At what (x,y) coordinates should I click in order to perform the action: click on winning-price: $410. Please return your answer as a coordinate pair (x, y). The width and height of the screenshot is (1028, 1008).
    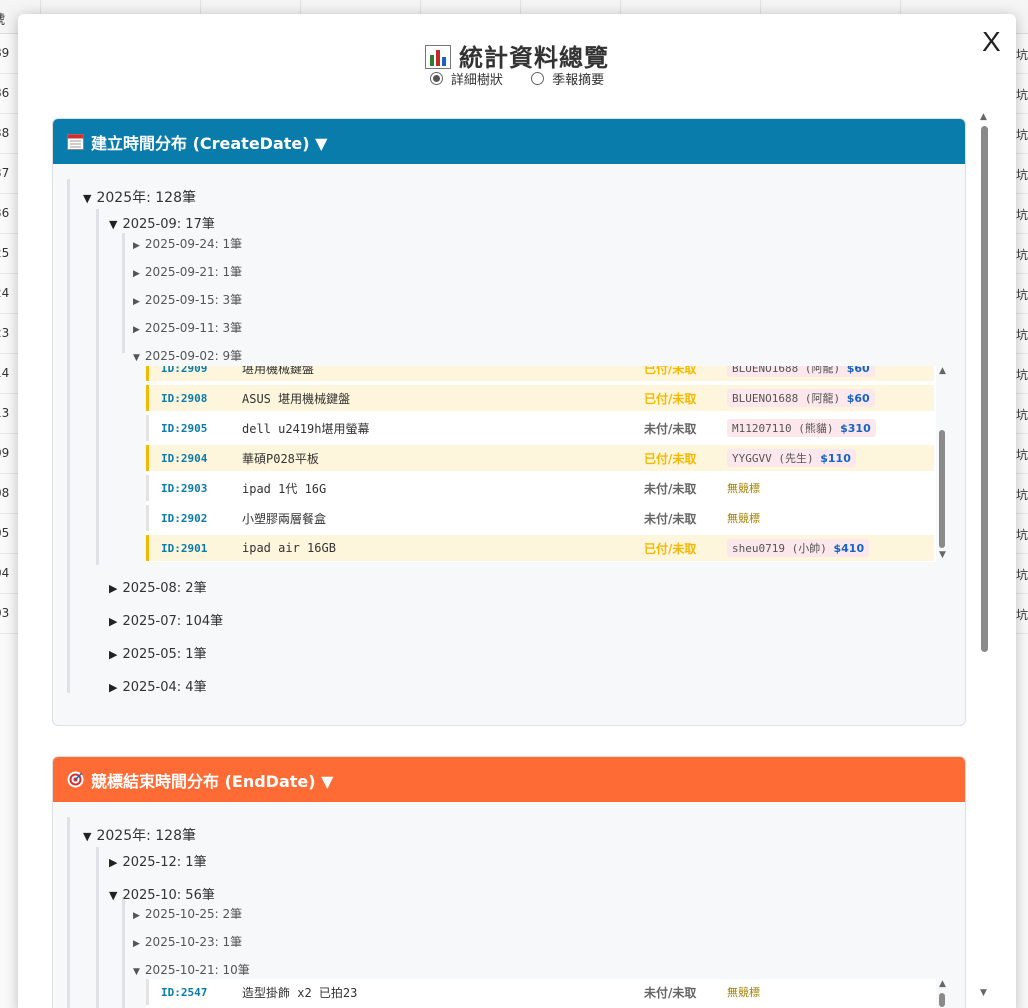
    Looking at the image, I should click on (849, 548).